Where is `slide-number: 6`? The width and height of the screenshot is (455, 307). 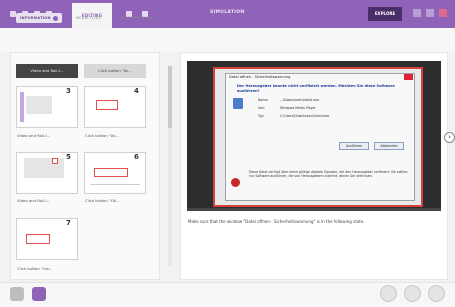 slide-number: 6 is located at coordinates (136, 157).